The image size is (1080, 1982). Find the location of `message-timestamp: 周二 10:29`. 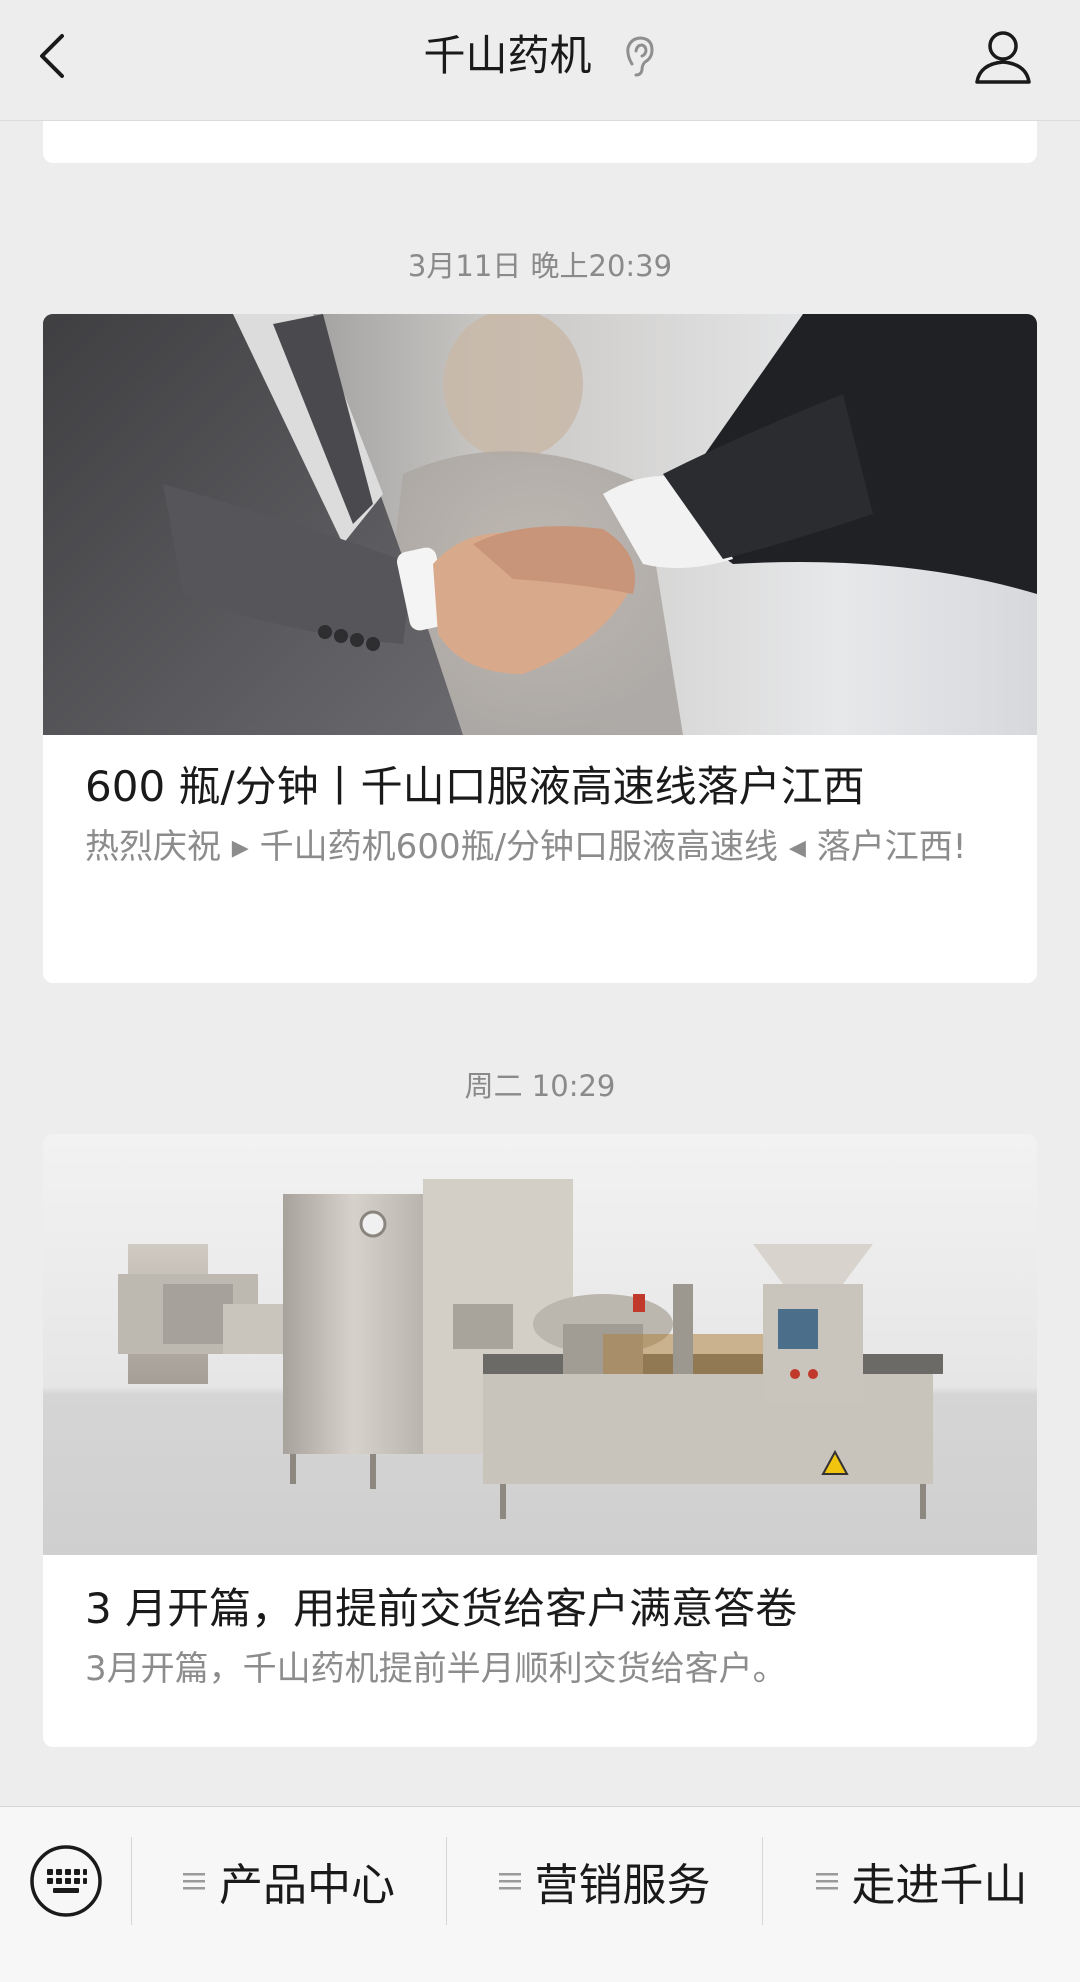

message-timestamp: 周二 10:29 is located at coordinates (540, 1086).